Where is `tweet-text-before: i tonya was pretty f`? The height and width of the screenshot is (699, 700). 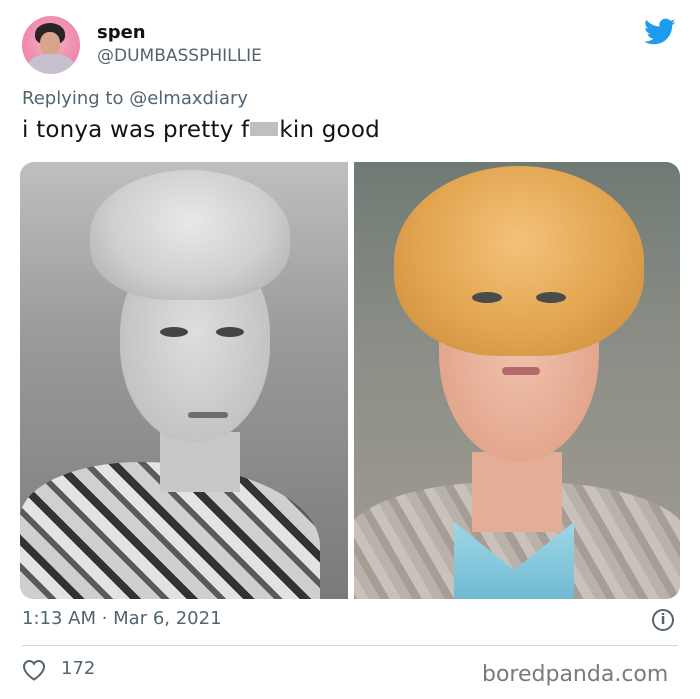
tweet-text-before: i tonya was pretty f is located at coordinates (136, 130).